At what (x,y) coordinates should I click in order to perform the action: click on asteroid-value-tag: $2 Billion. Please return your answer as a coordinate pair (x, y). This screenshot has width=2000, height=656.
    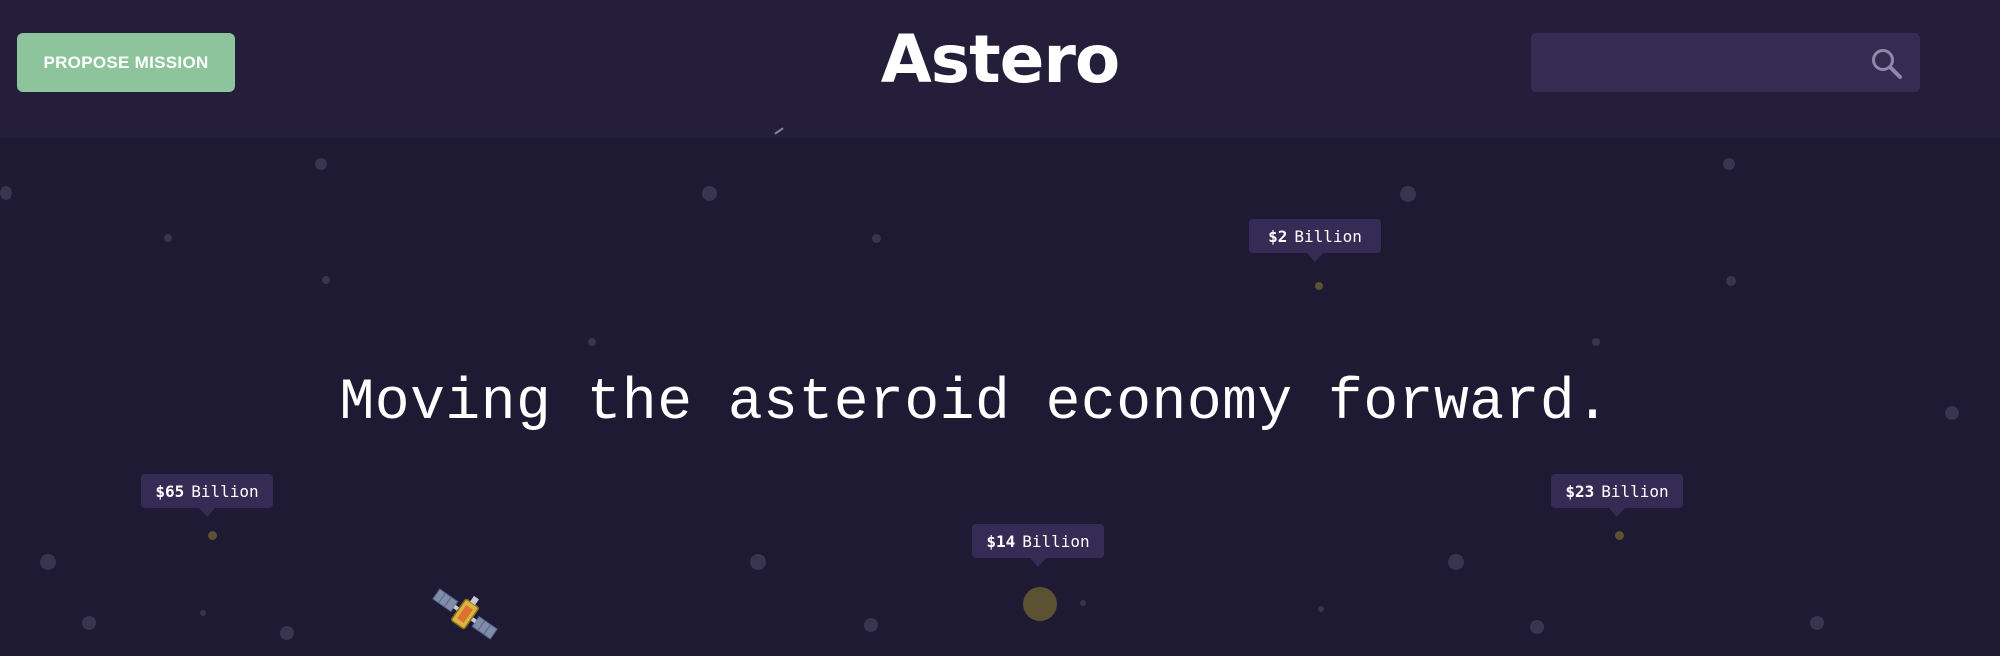
    Looking at the image, I should click on (1315, 240).